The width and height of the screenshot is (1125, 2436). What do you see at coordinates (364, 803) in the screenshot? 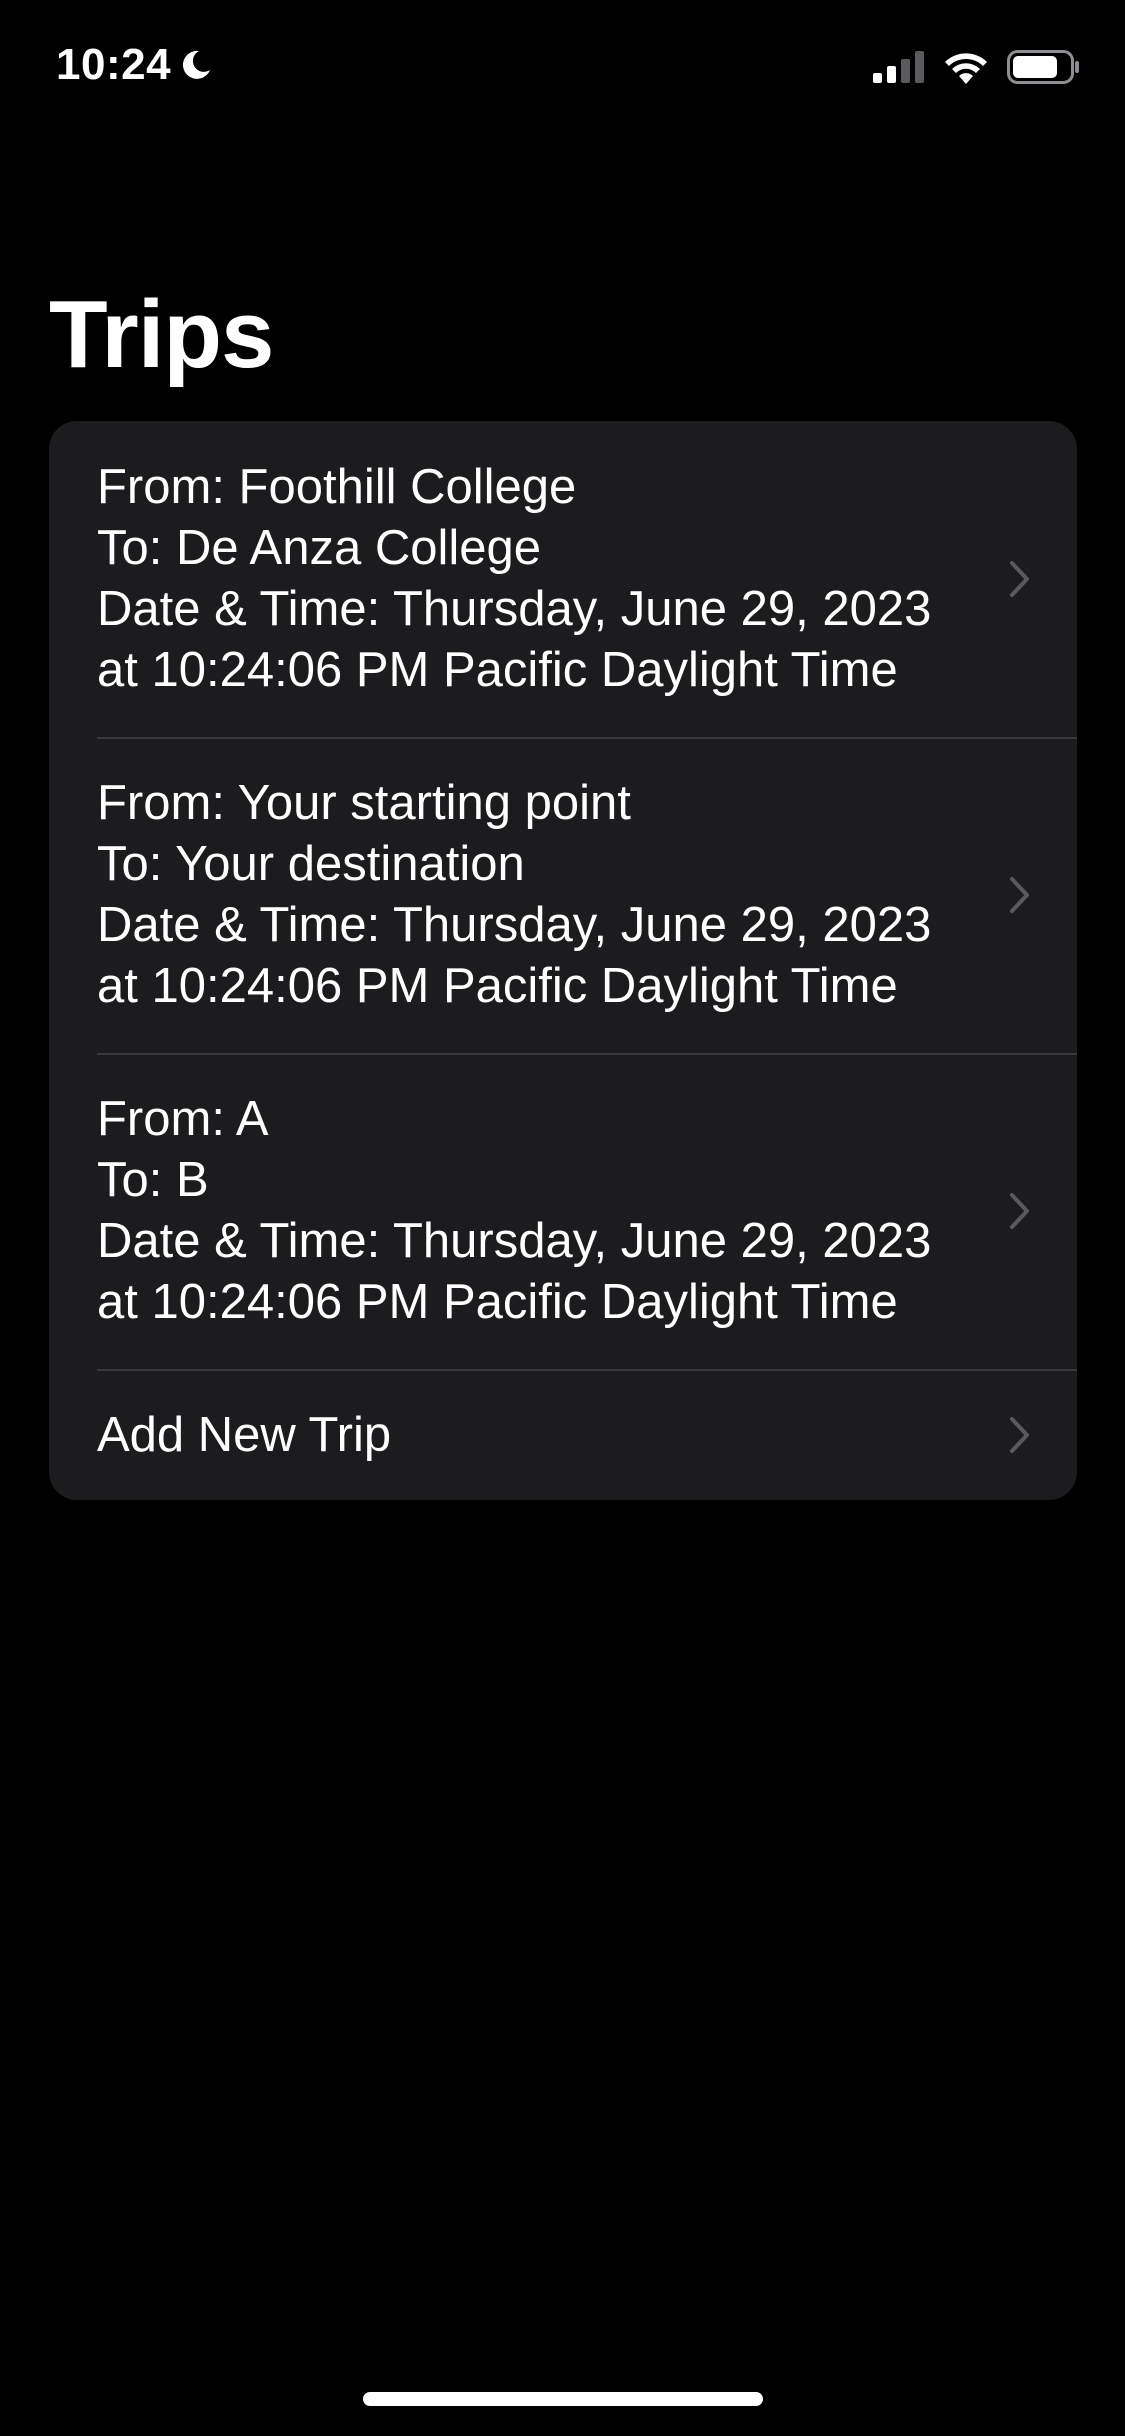
I see `trip-from: From: Your starting point` at bounding box center [364, 803].